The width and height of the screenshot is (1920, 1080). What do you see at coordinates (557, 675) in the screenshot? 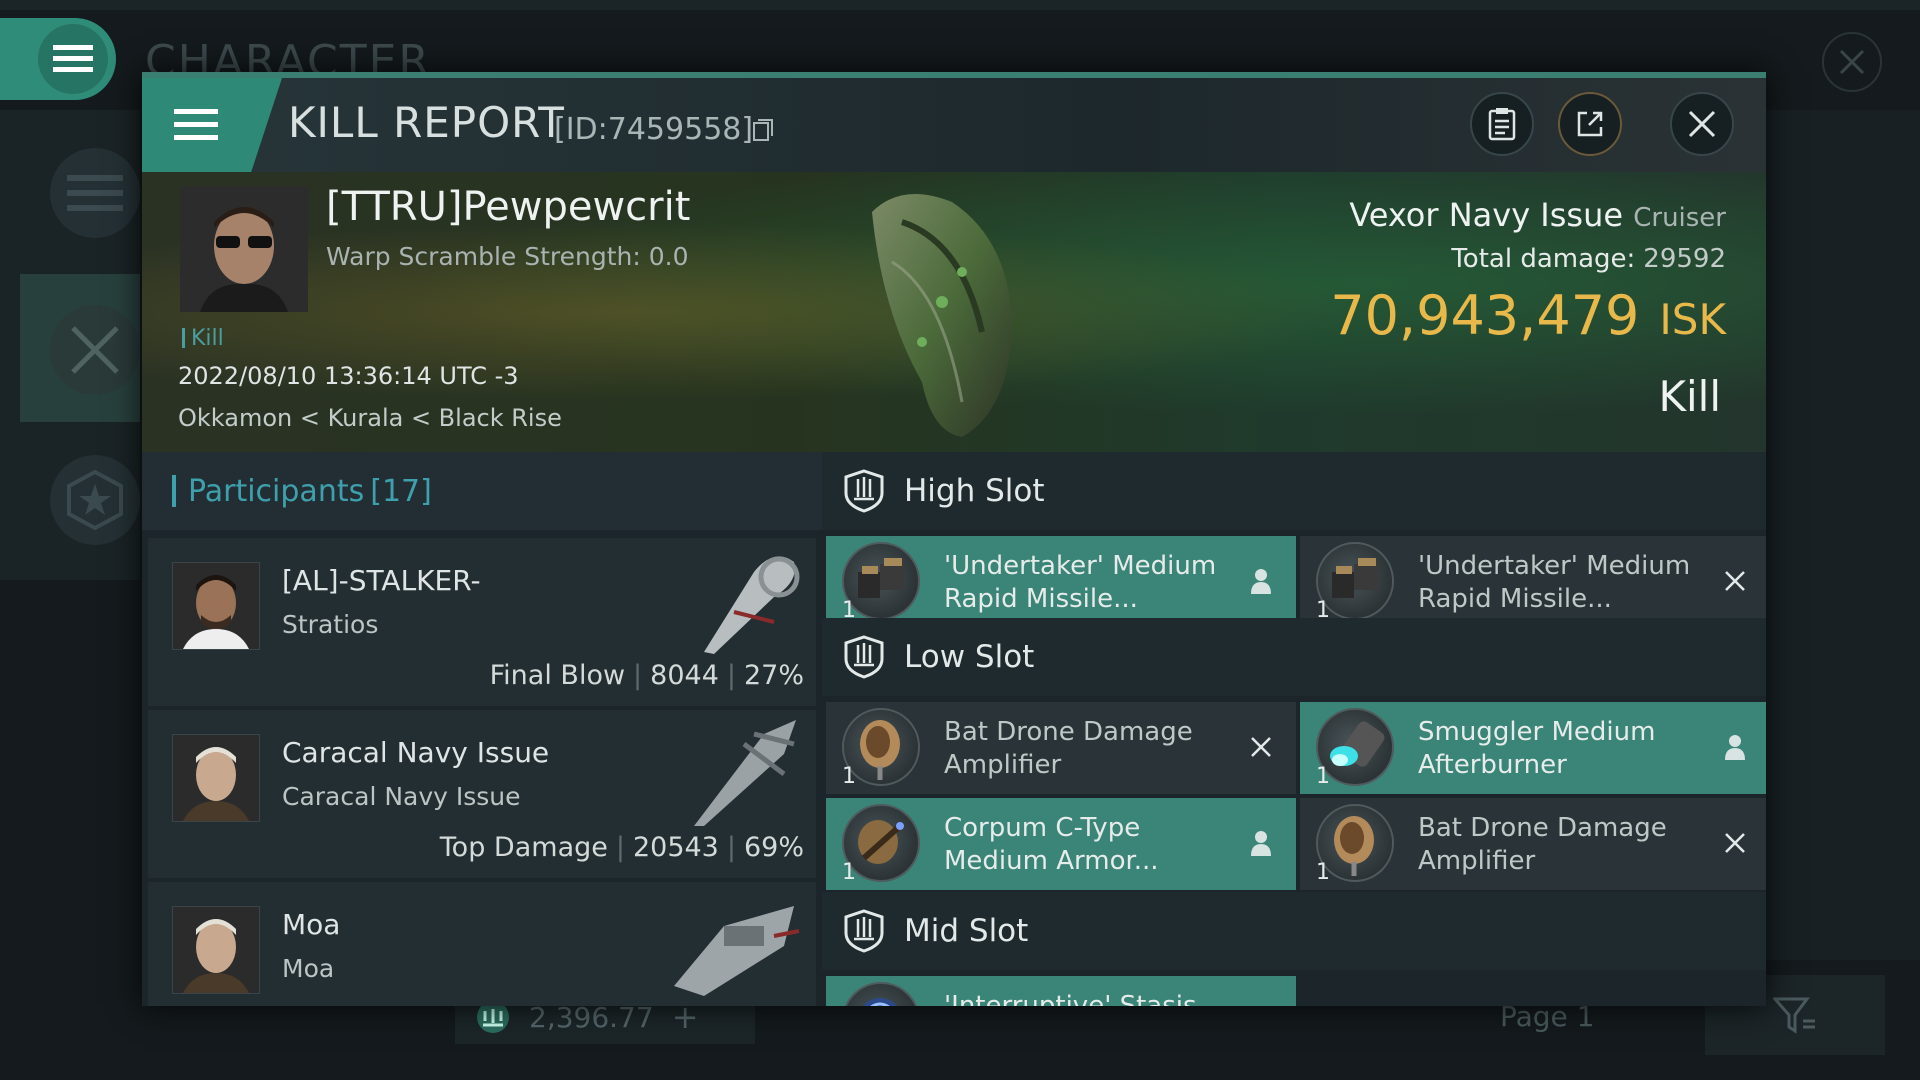
I see `participant-role: Final Blow` at bounding box center [557, 675].